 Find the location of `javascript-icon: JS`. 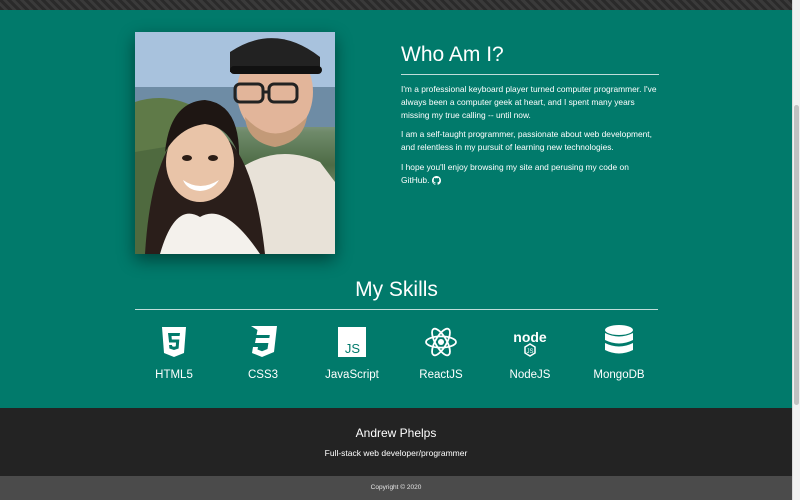

javascript-icon: JS is located at coordinates (352, 342).